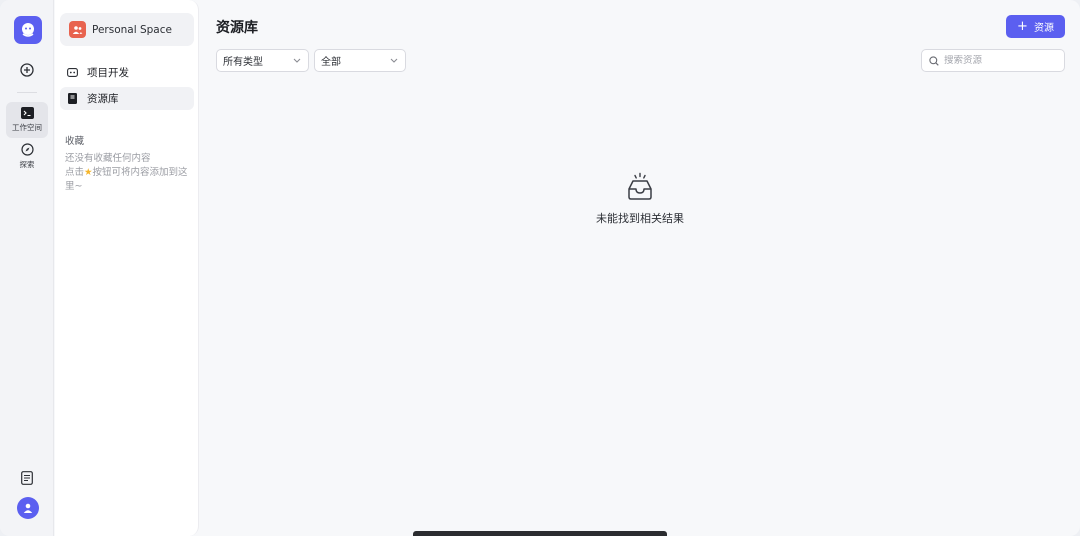 The width and height of the screenshot is (1080, 536). Describe the element at coordinates (127, 98) in the screenshot. I see `nav-item-resources: 资源库` at that location.